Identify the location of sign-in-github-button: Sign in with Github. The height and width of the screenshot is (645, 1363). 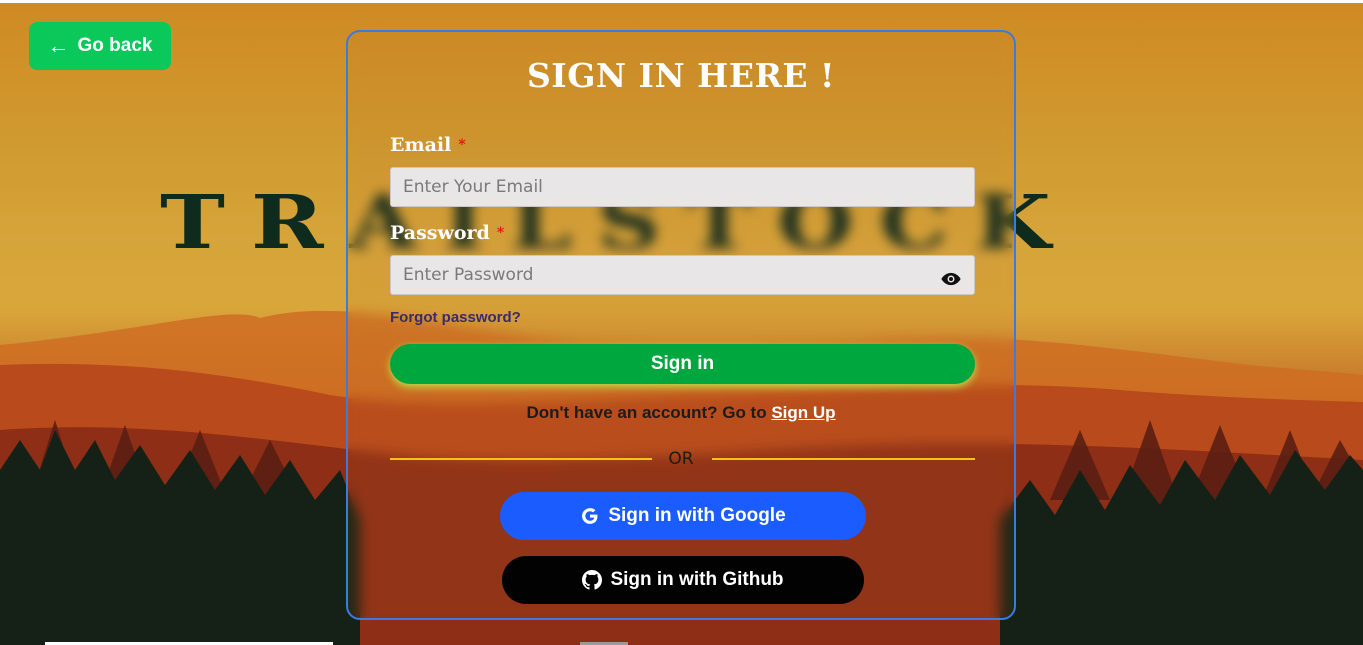
(683, 580).